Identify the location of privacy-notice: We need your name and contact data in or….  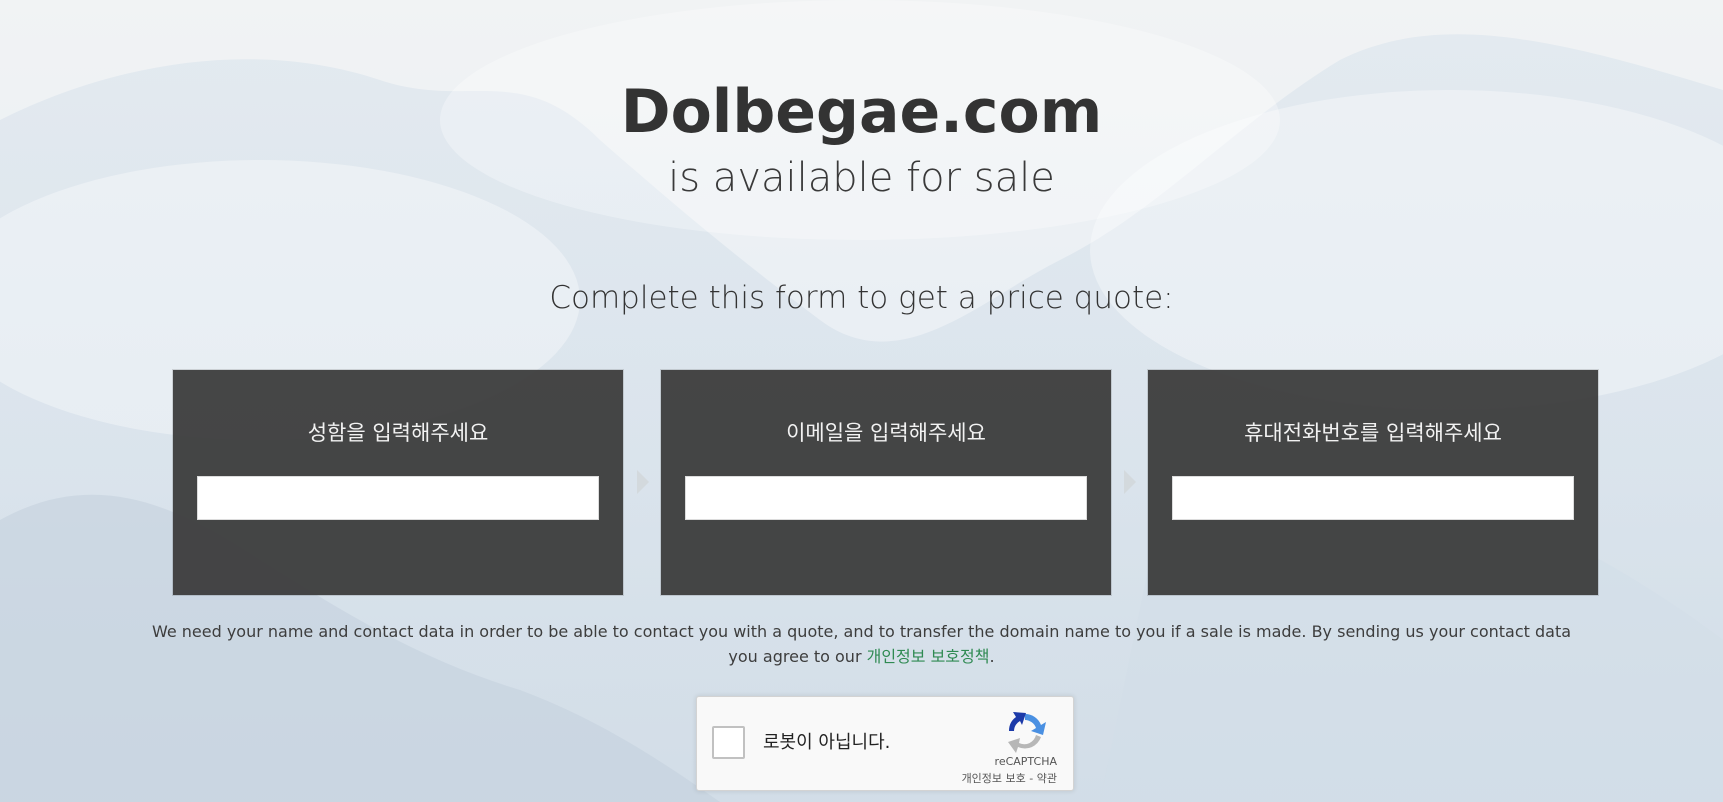
(861, 644).